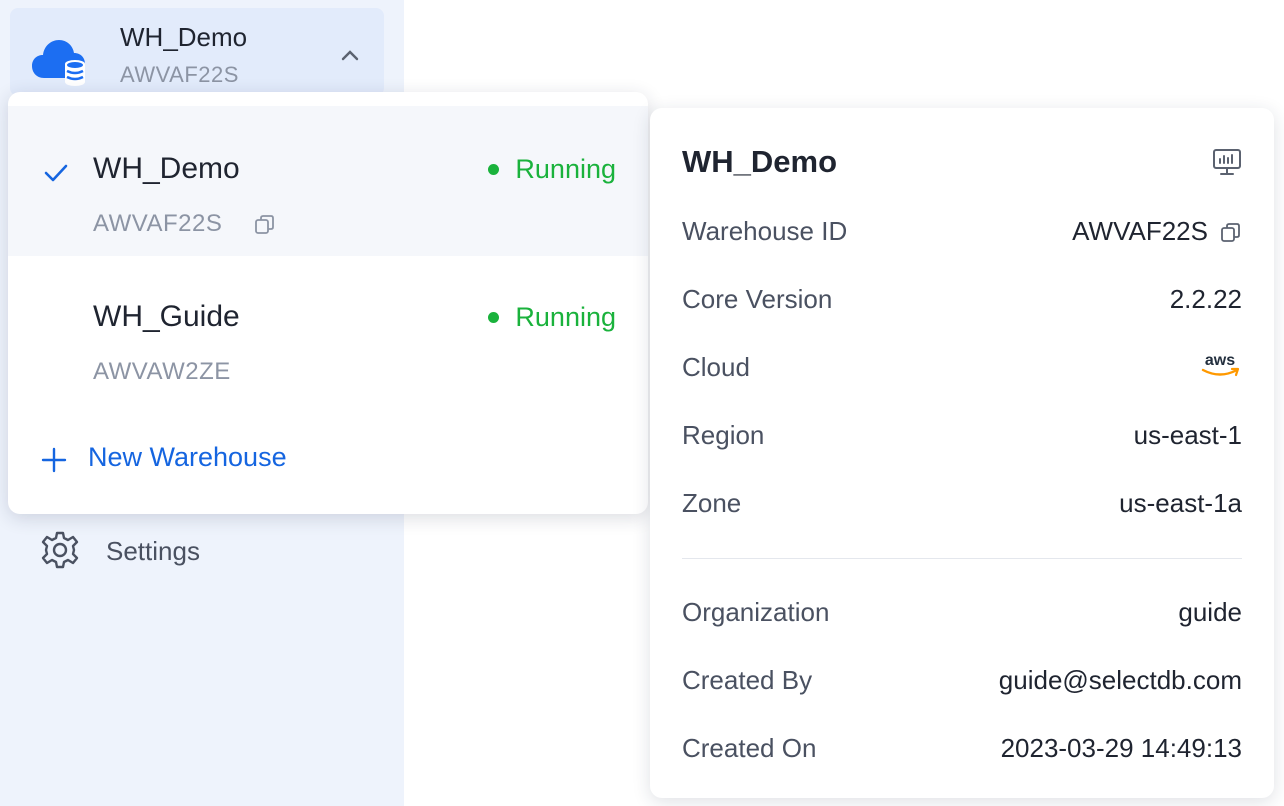 The width and height of the screenshot is (1284, 806). What do you see at coordinates (962, 749) in the screenshot?
I see `detail-row-created-on: Created On 2023-03-29 14:49:13` at bounding box center [962, 749].